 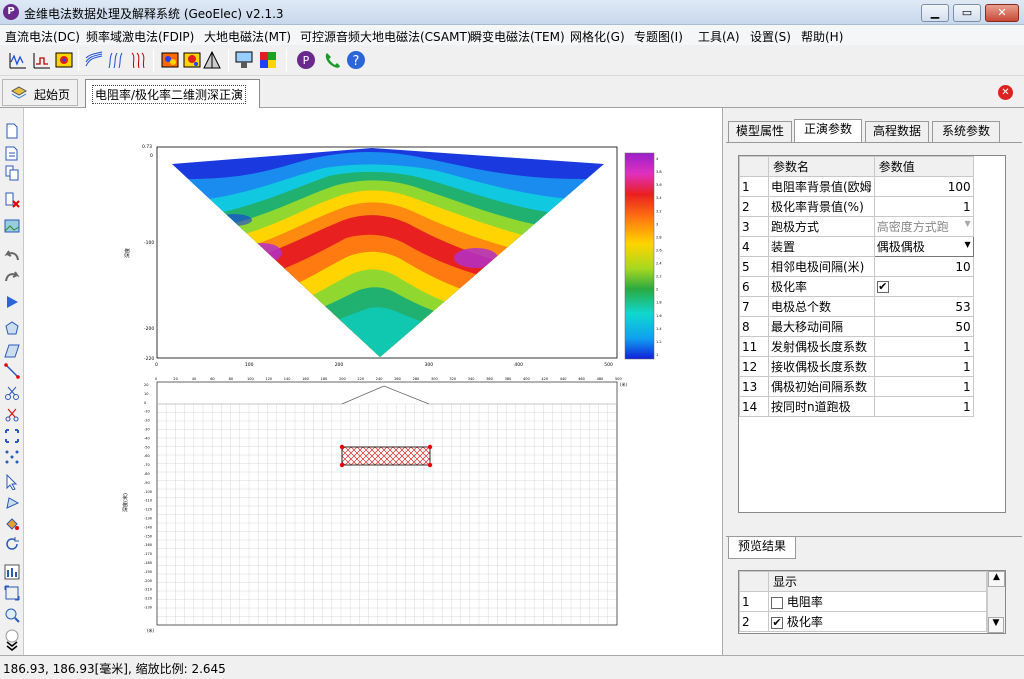 I want to click on close-tab-icon: ✕, so click(x=1005, y=92).